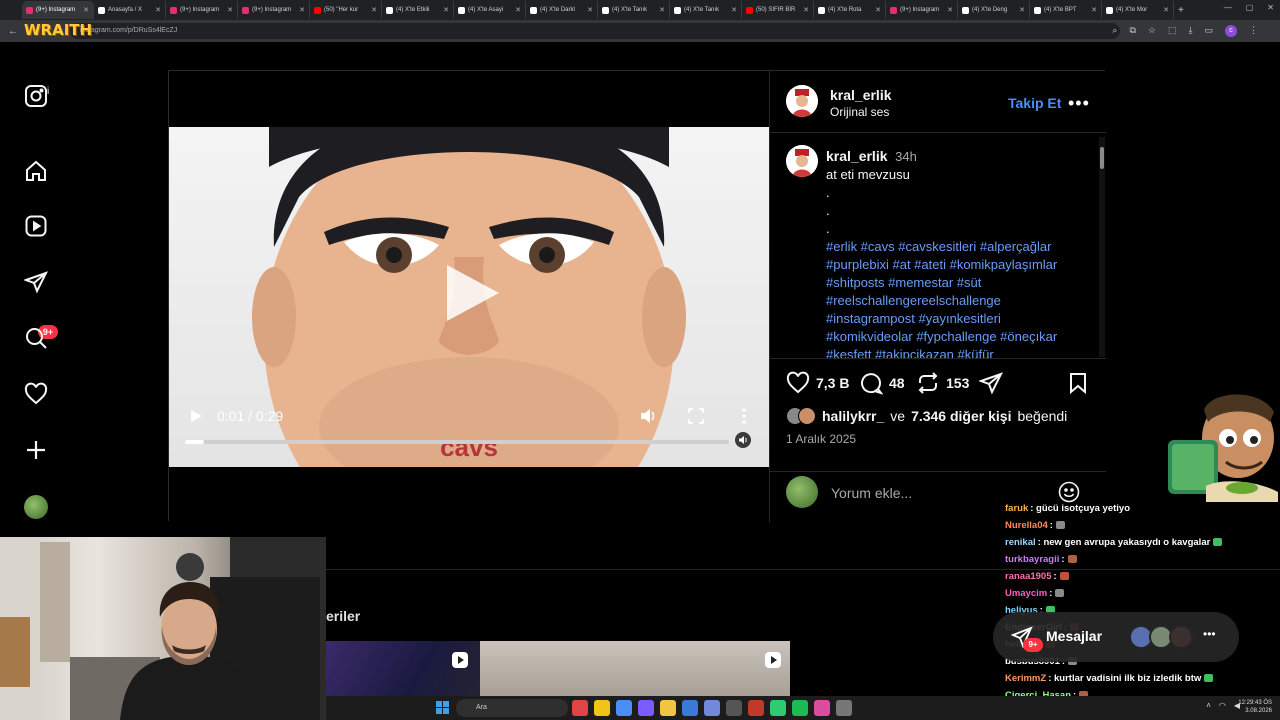 Image resolution: width=1280 pixels, height=720 pixels. What do you see at coordinates (942, 383) in the screenshot?
I see `repost-action: 153` at bounding box center [942, 383].